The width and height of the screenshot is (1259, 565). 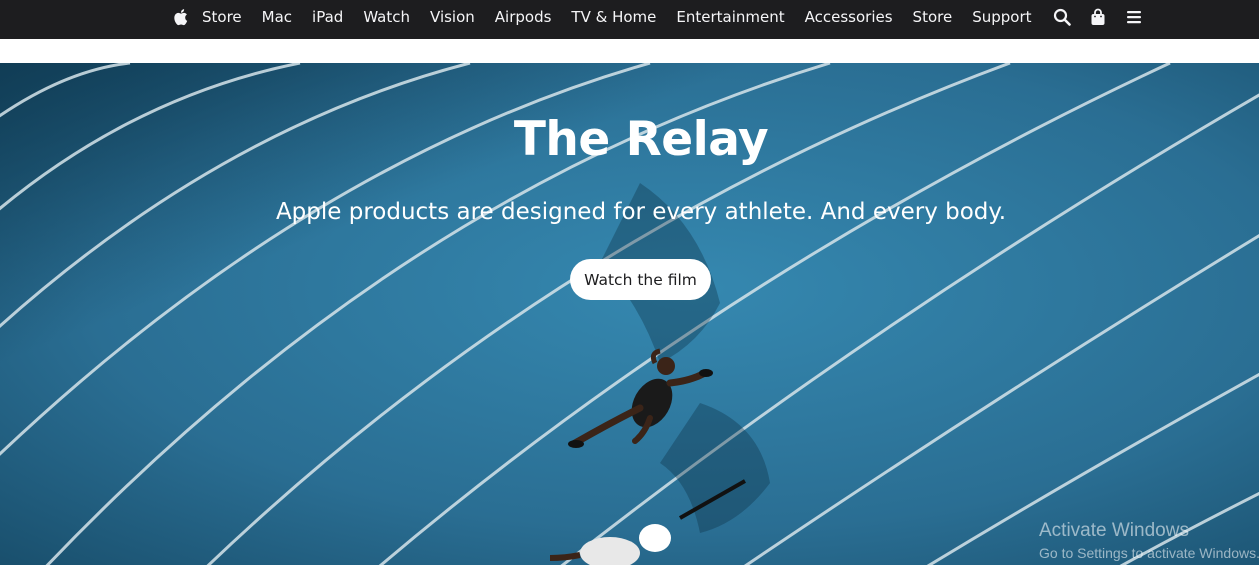 I want to click on bag-icon, so click(x=1098, y=17).